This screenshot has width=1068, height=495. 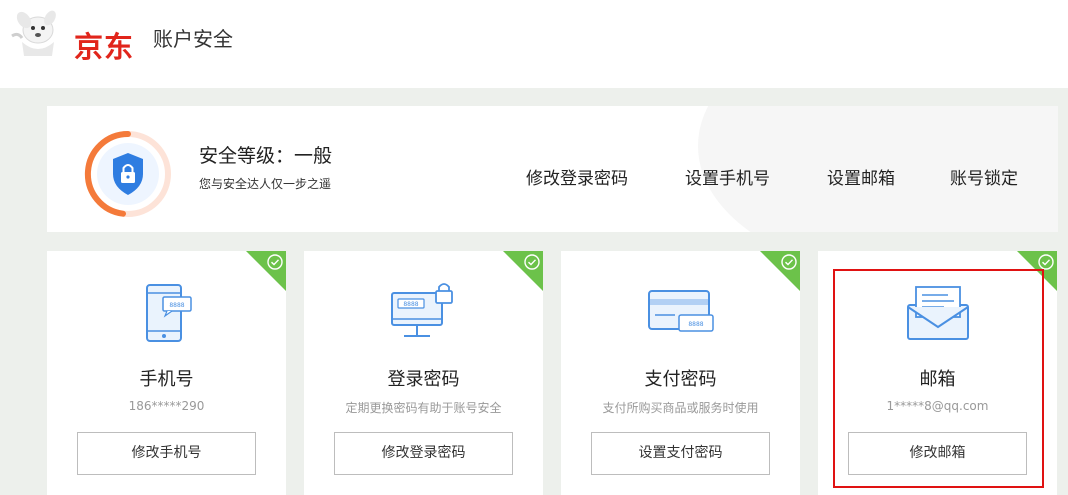 I want to click on link-account-lock: 账号锁定, so click(x=984, y=176).